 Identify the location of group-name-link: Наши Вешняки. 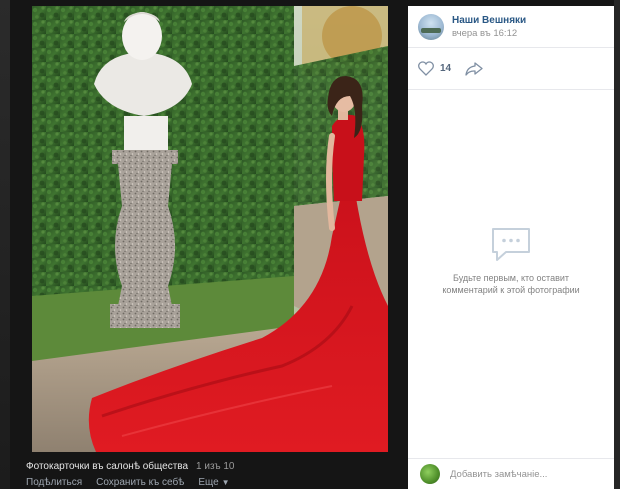
(489, 20).